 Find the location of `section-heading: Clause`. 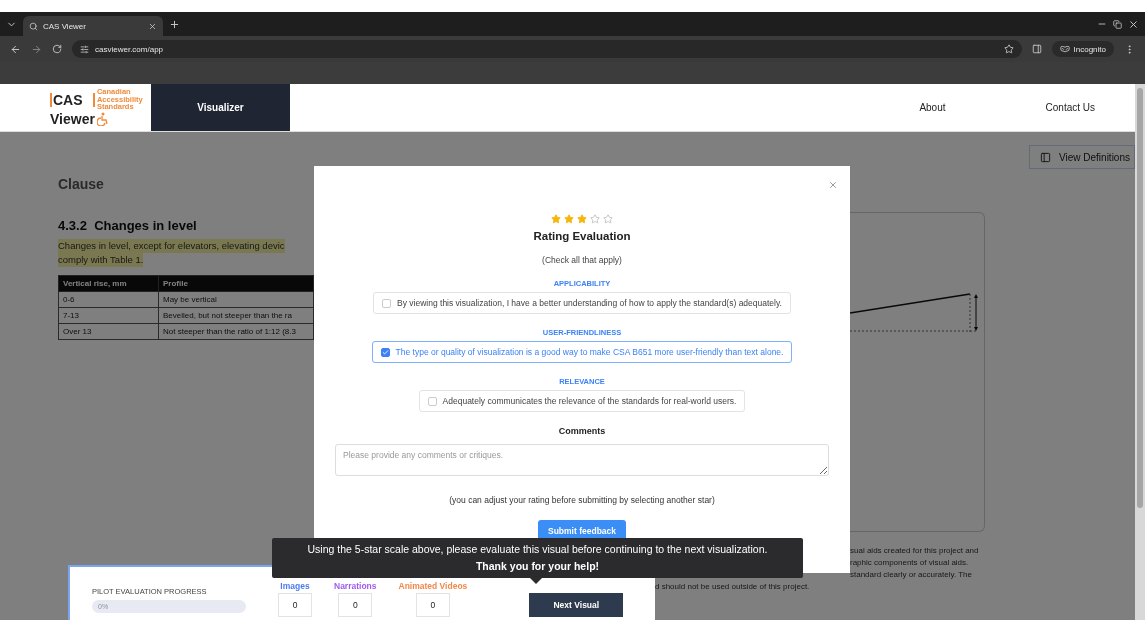

section-heading: Clause is located at coordinates (81, 184).